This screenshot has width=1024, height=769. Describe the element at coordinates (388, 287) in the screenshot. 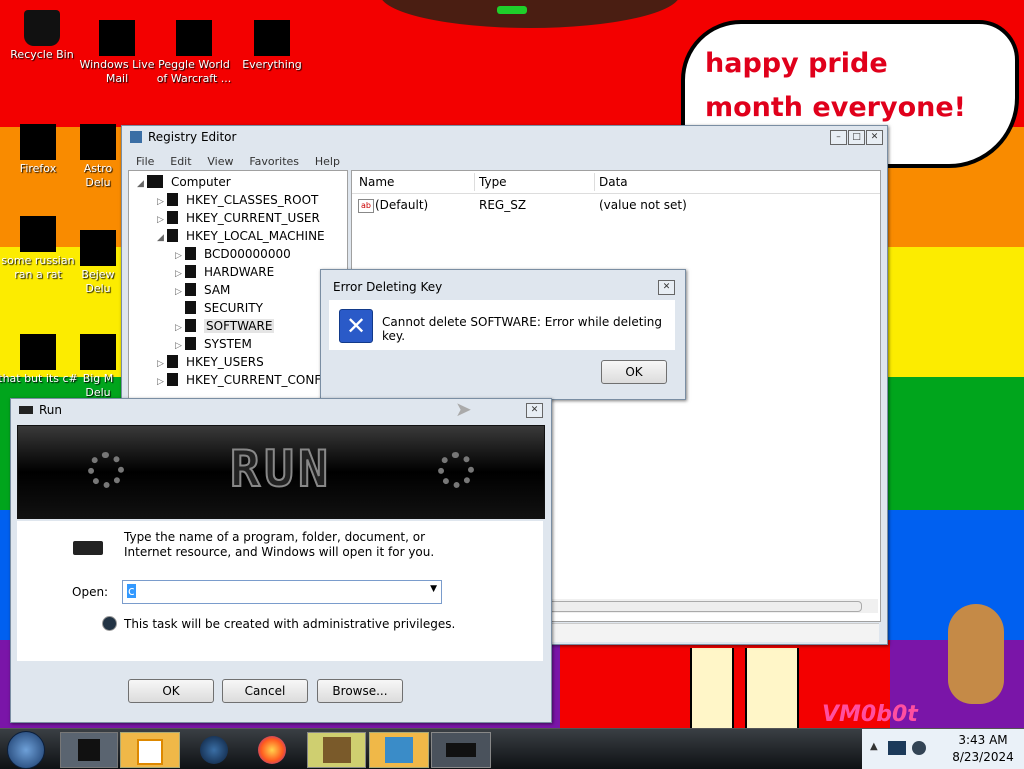

I see `dialog-title: Error Deleting Key` at that location.